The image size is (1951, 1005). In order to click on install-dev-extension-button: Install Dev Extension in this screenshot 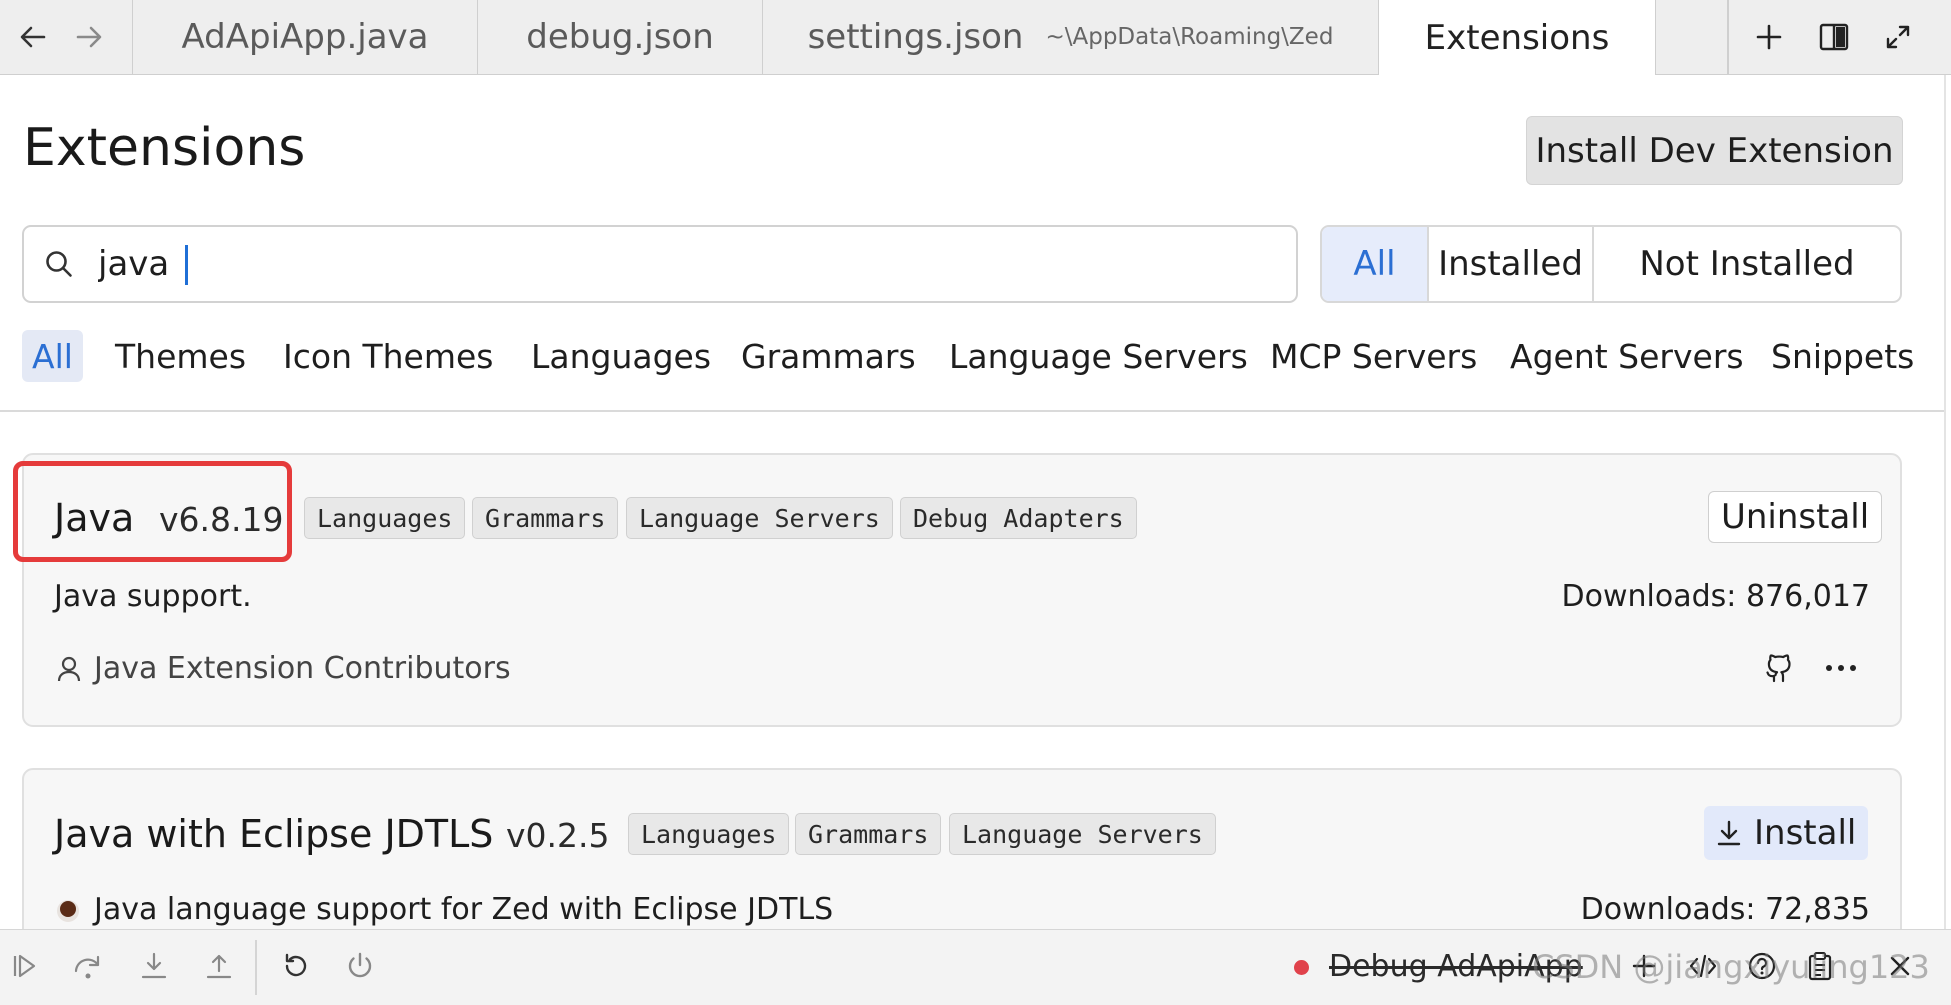, I will do `click(1714, 150)`.